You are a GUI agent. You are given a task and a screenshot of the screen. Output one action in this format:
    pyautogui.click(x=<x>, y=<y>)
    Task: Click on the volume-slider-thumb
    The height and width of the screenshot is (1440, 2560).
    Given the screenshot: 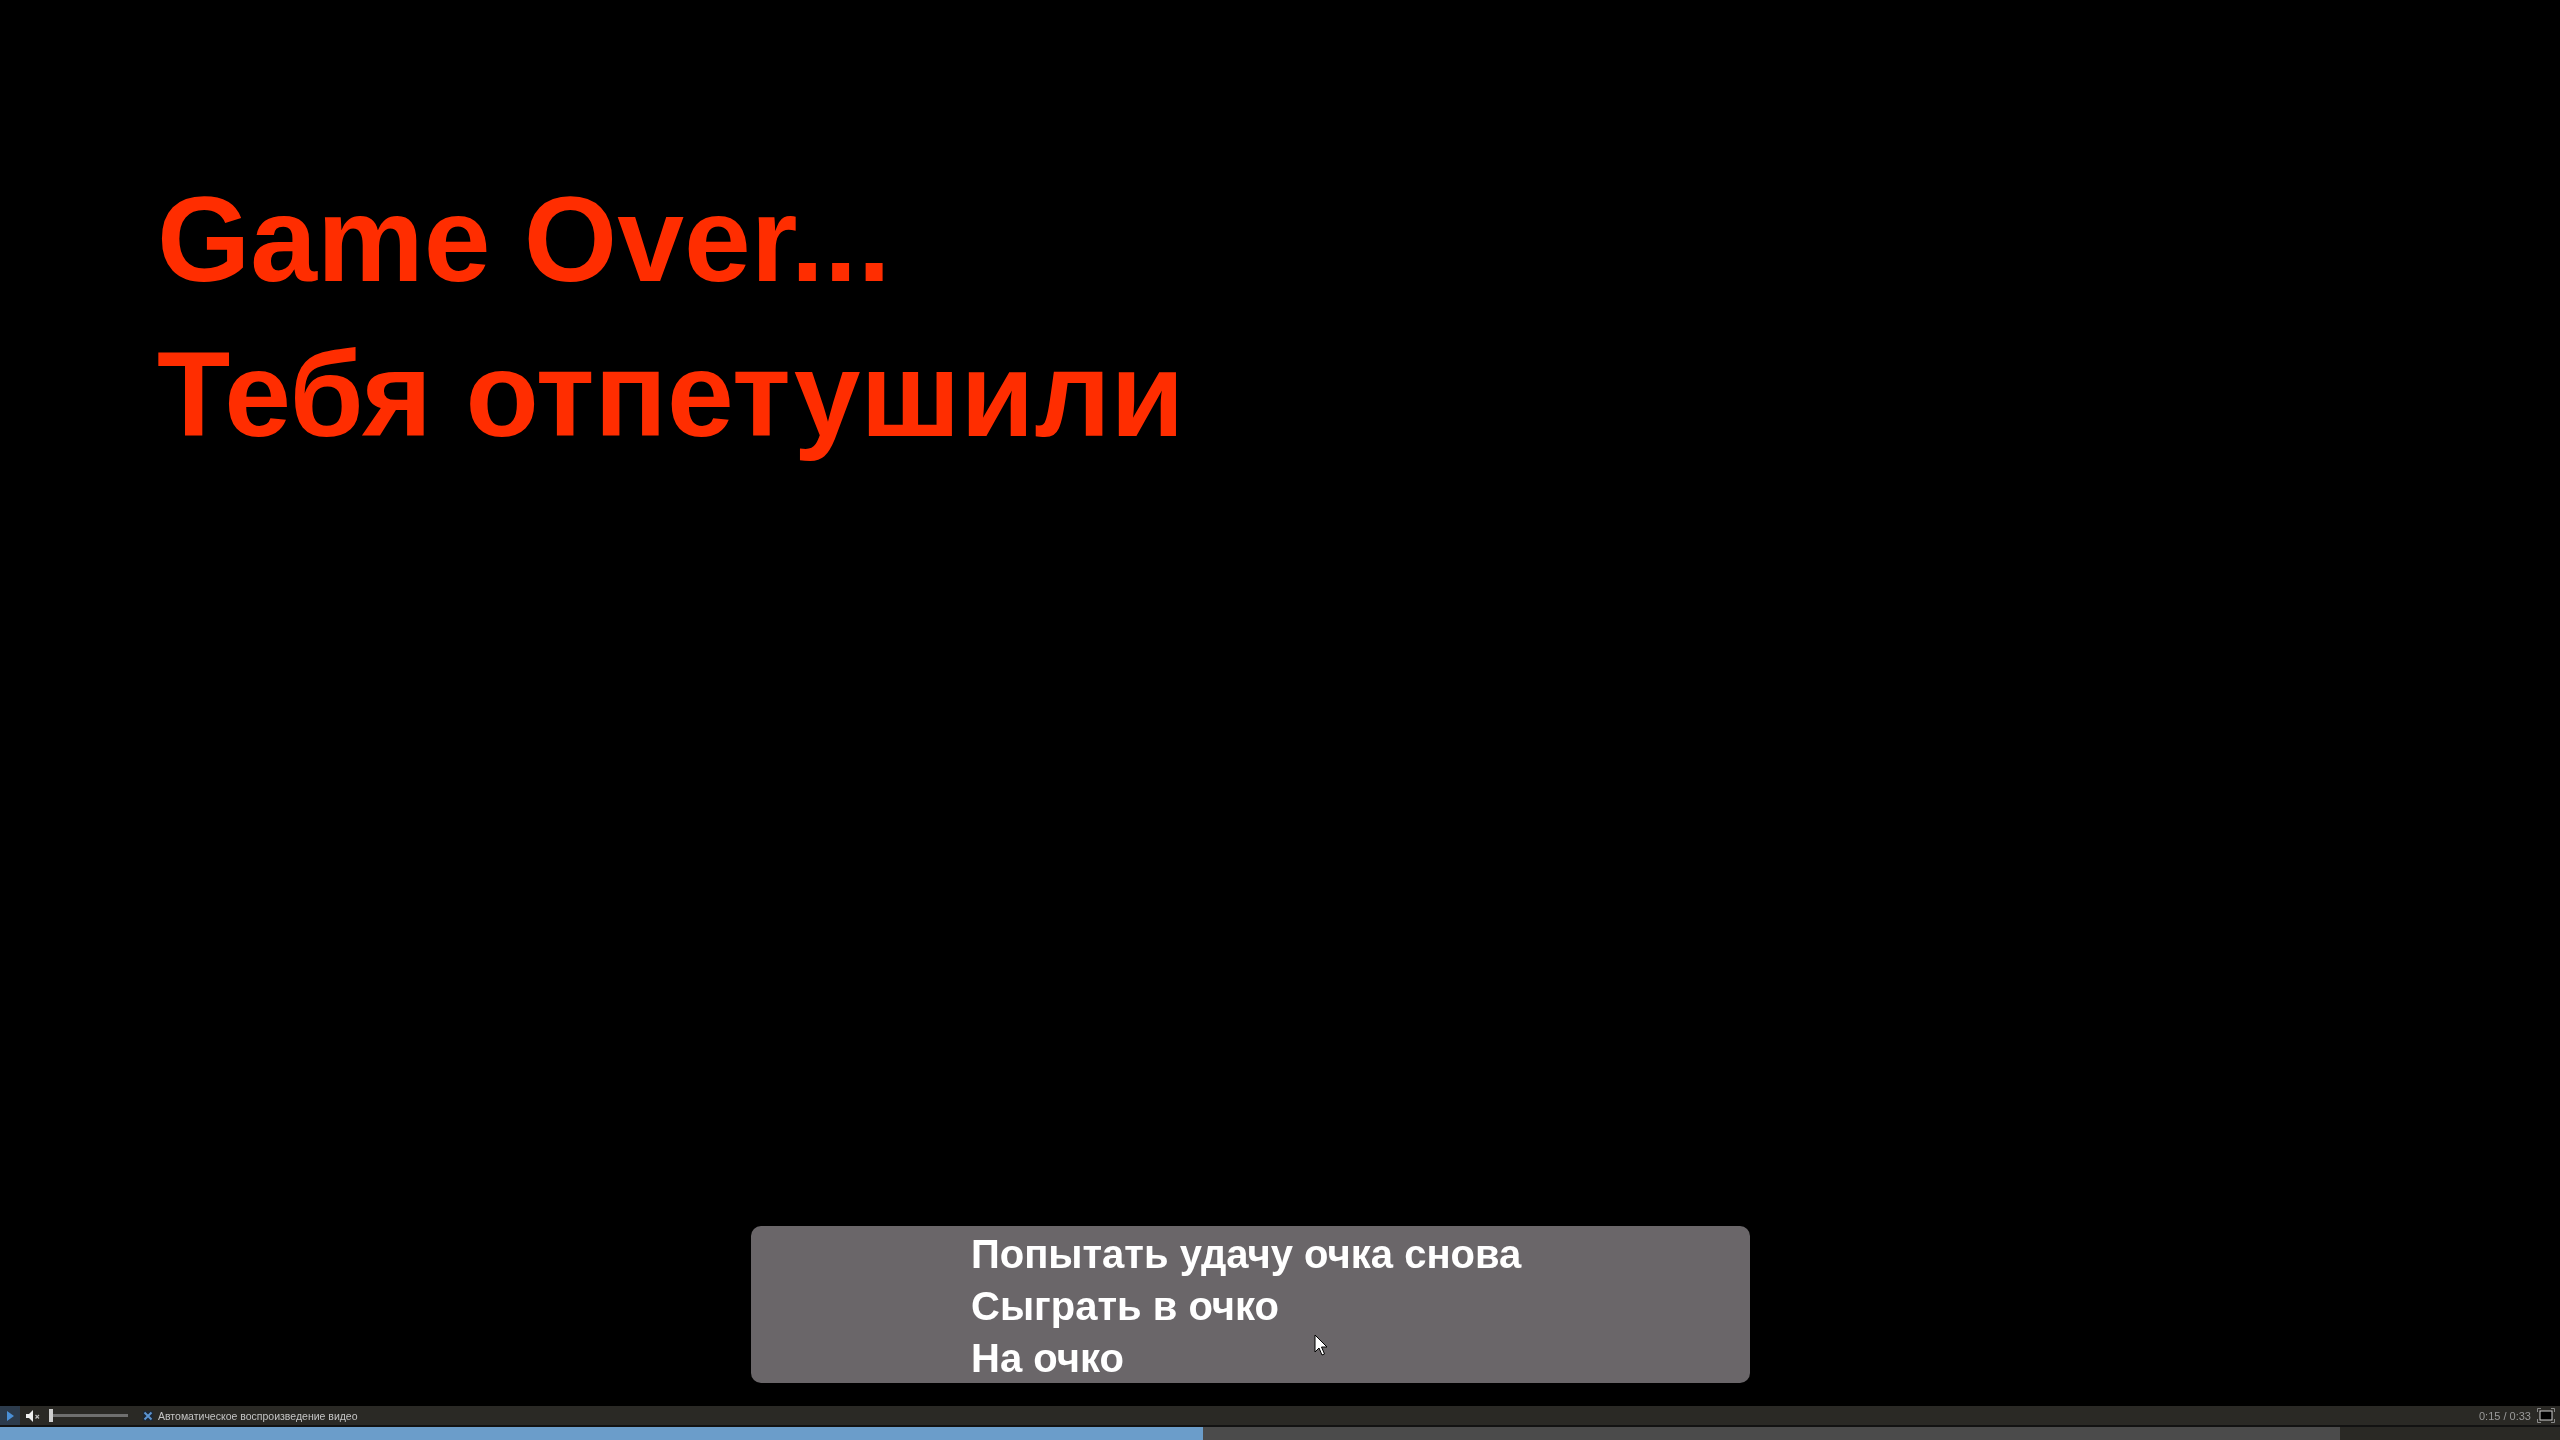 What is the action you would take?
    pyautogui.click(x=51, y=1415)
    